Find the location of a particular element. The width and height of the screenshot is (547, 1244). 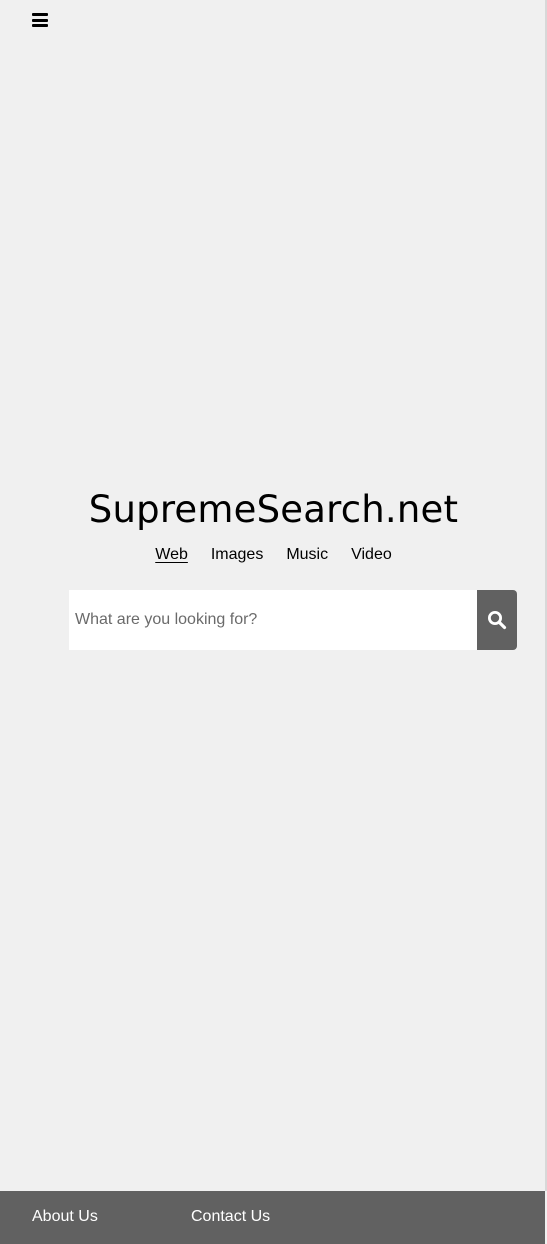

hamburger-menu-icon is located at coordinates (40, 20).